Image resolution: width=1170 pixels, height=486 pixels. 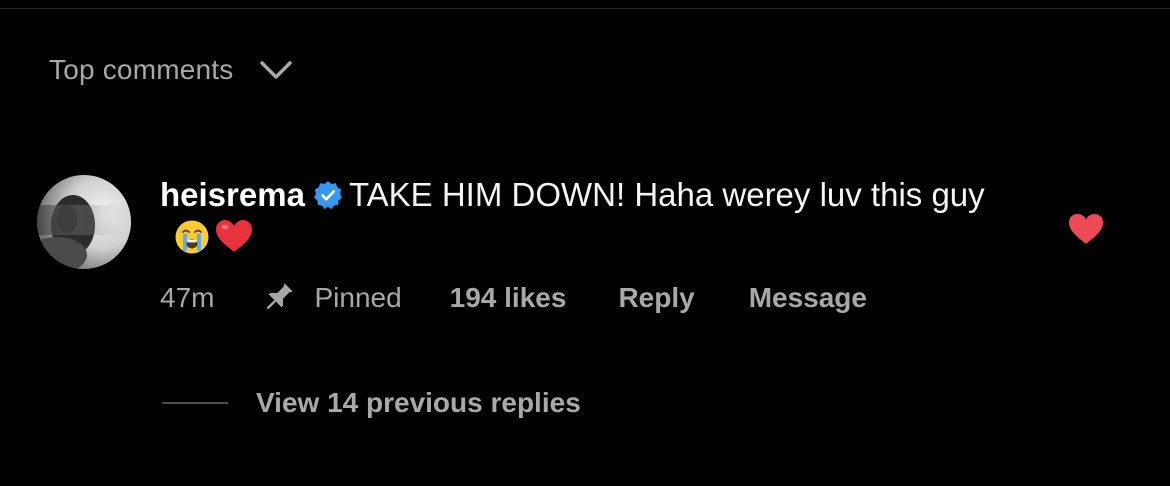 What do you see at coordinates (656, 298) in the screenshot?
I see `reply-button: Reply` at bounding box center [656, 298].